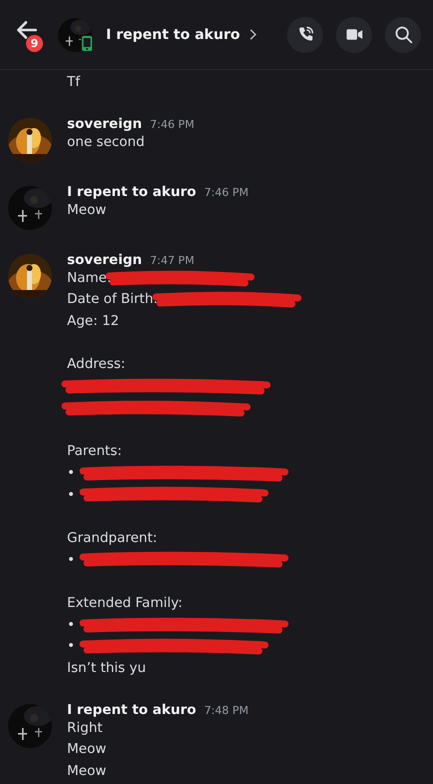  What do you see at coordinates (252, 34) in the screenshot?
I see `chevron-right-icon` at bounding box center [252, 34].